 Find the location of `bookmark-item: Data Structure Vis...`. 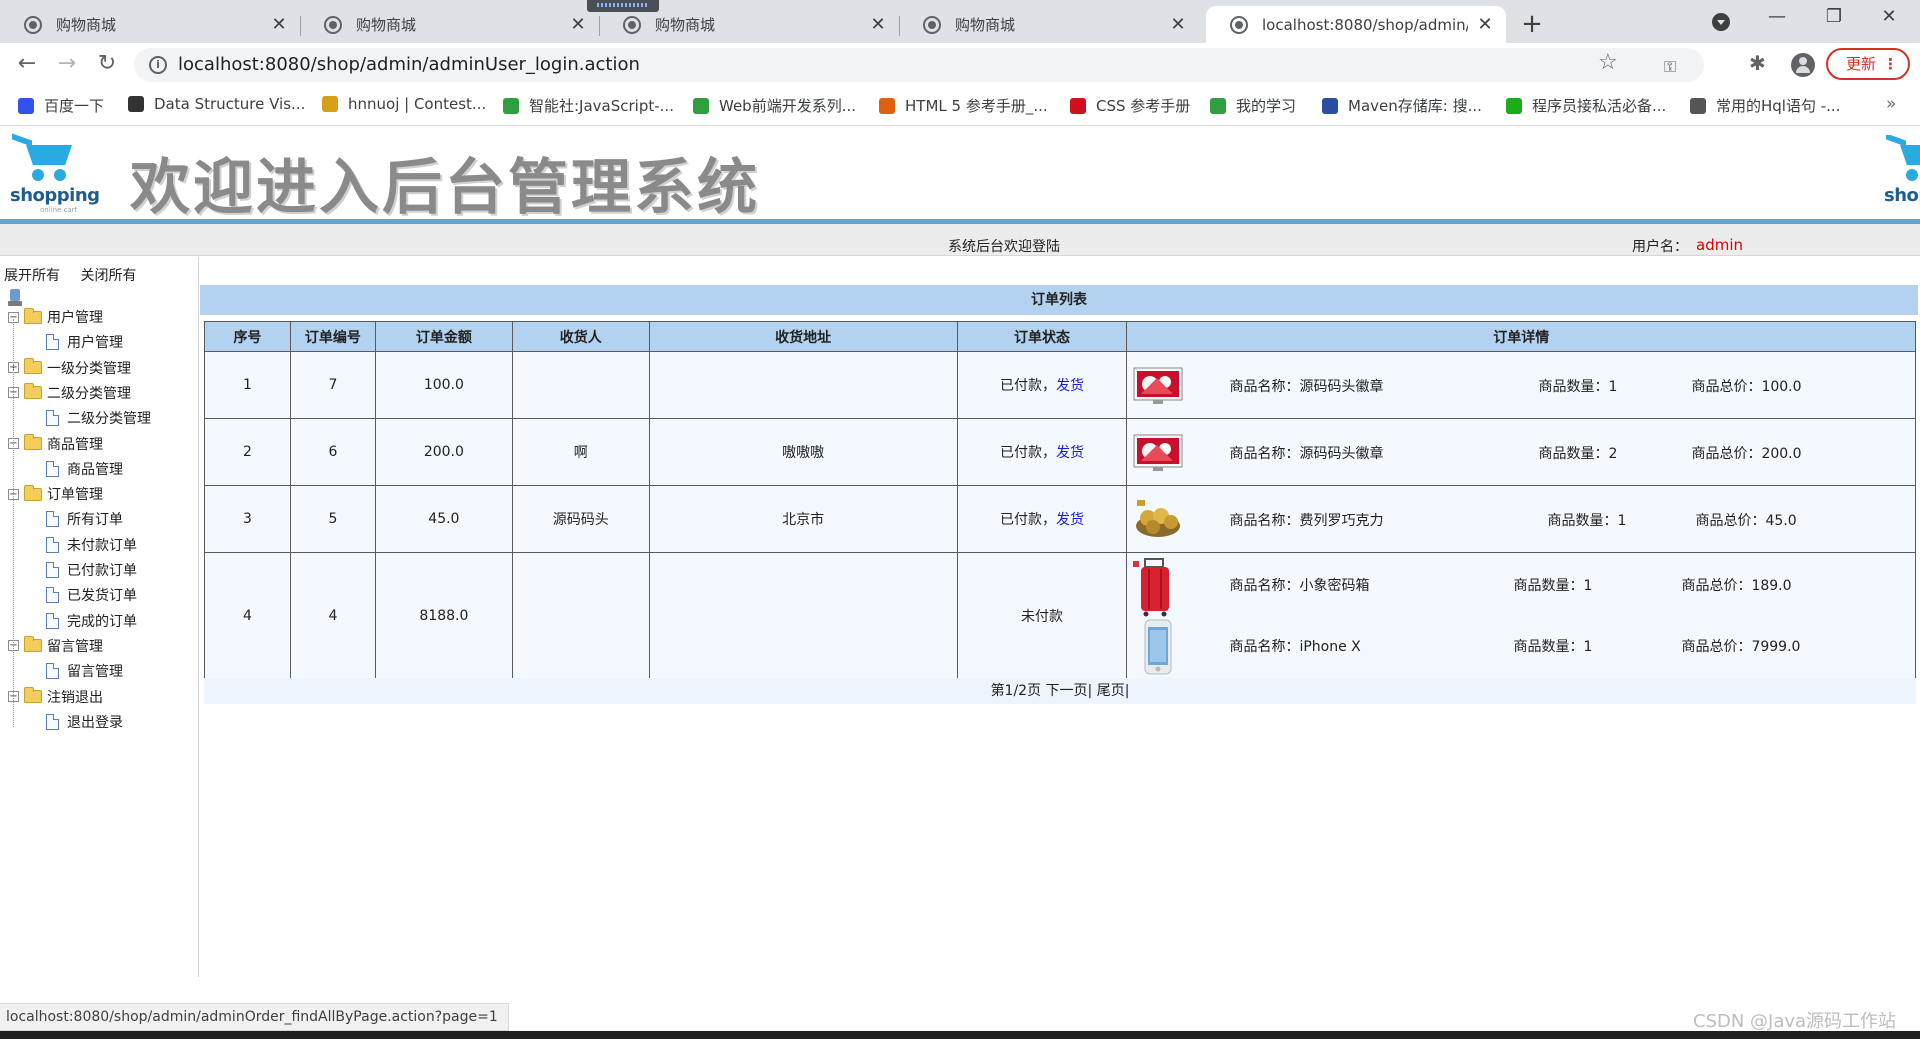

bookmark-item: Data Structure Vis... is located at coordinates (216, 104).